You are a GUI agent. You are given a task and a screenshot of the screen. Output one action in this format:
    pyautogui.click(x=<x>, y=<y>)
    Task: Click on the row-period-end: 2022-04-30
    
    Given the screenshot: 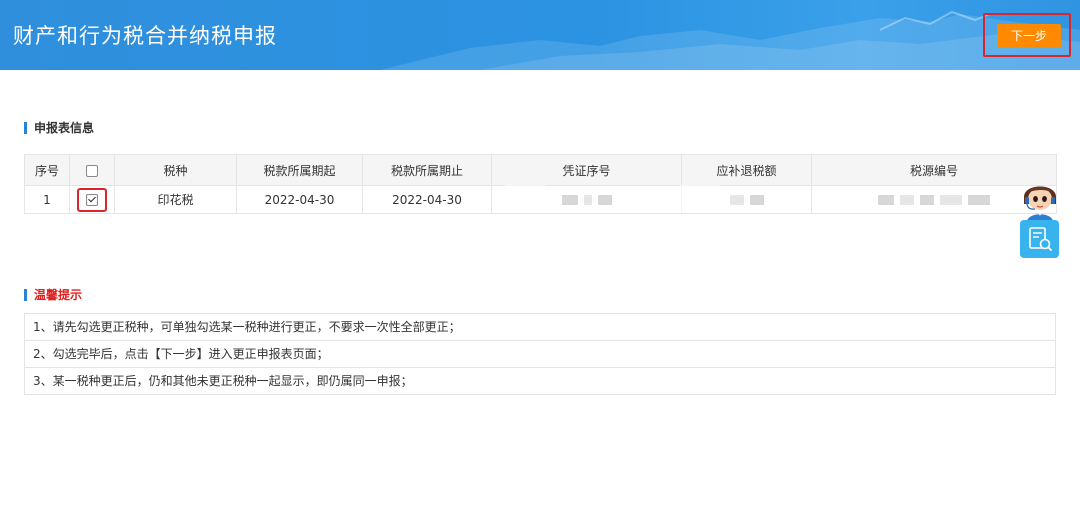 What is the action you would take?
    pyautogui.click(x=427, y=199)
    